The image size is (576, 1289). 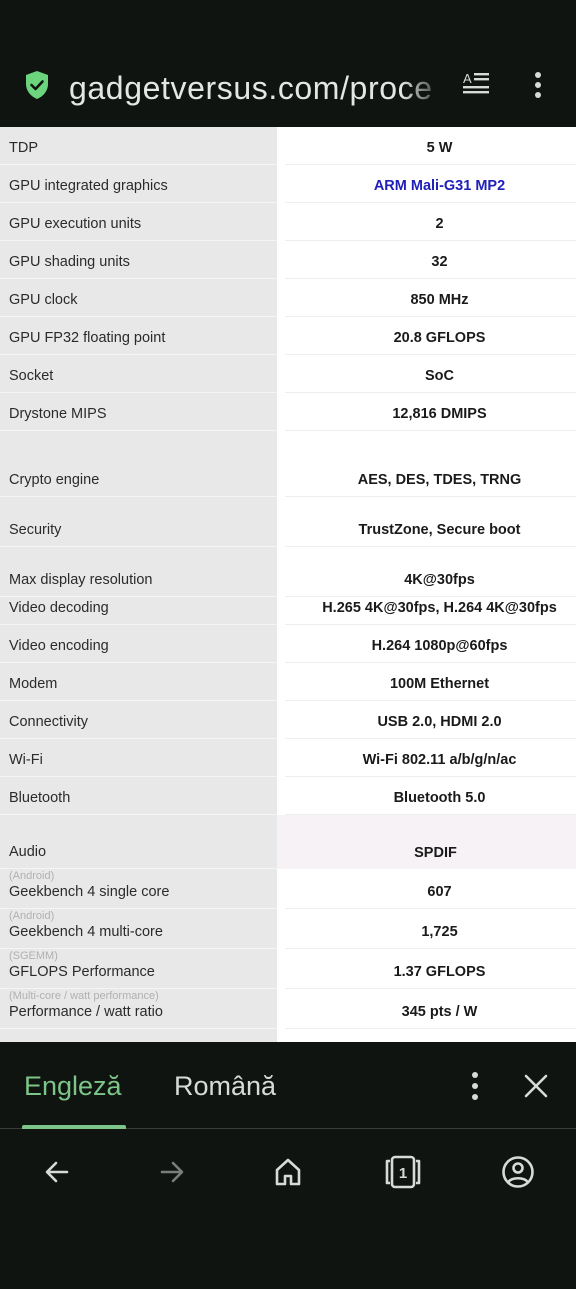 What do you see at coordinates (33, 684) in the screenshot?
I see `spec-label: Modem` at bounding box center [33, 684].